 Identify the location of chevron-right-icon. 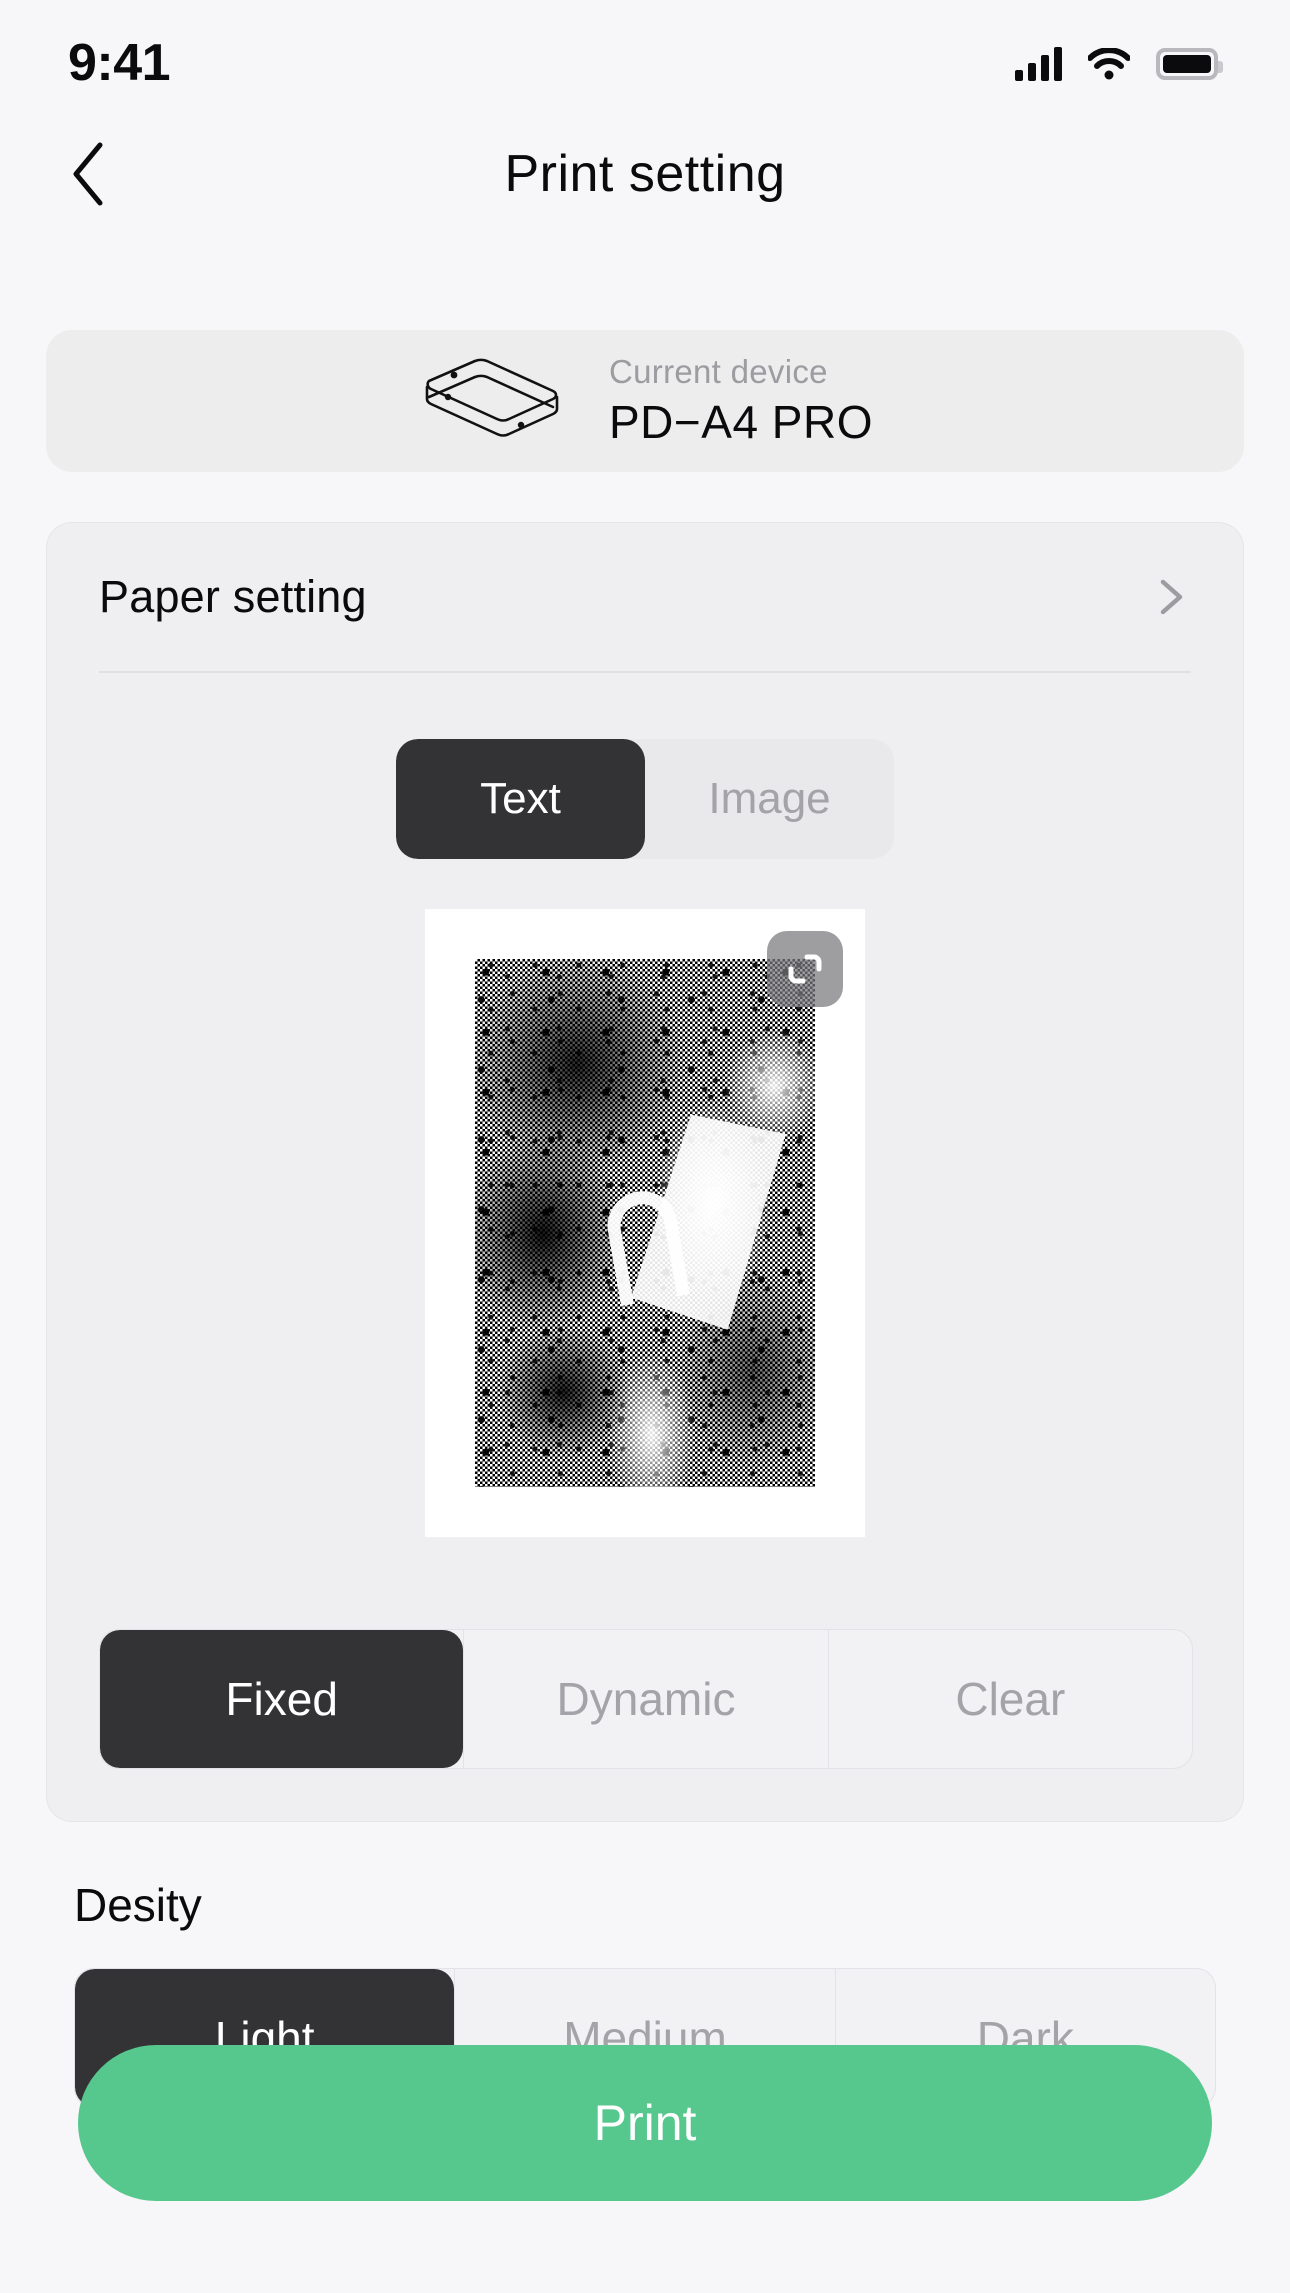
(1171, 597).